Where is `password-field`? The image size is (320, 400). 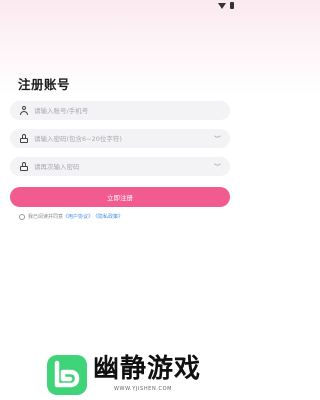
password-field is located at coordinates (120, 138).